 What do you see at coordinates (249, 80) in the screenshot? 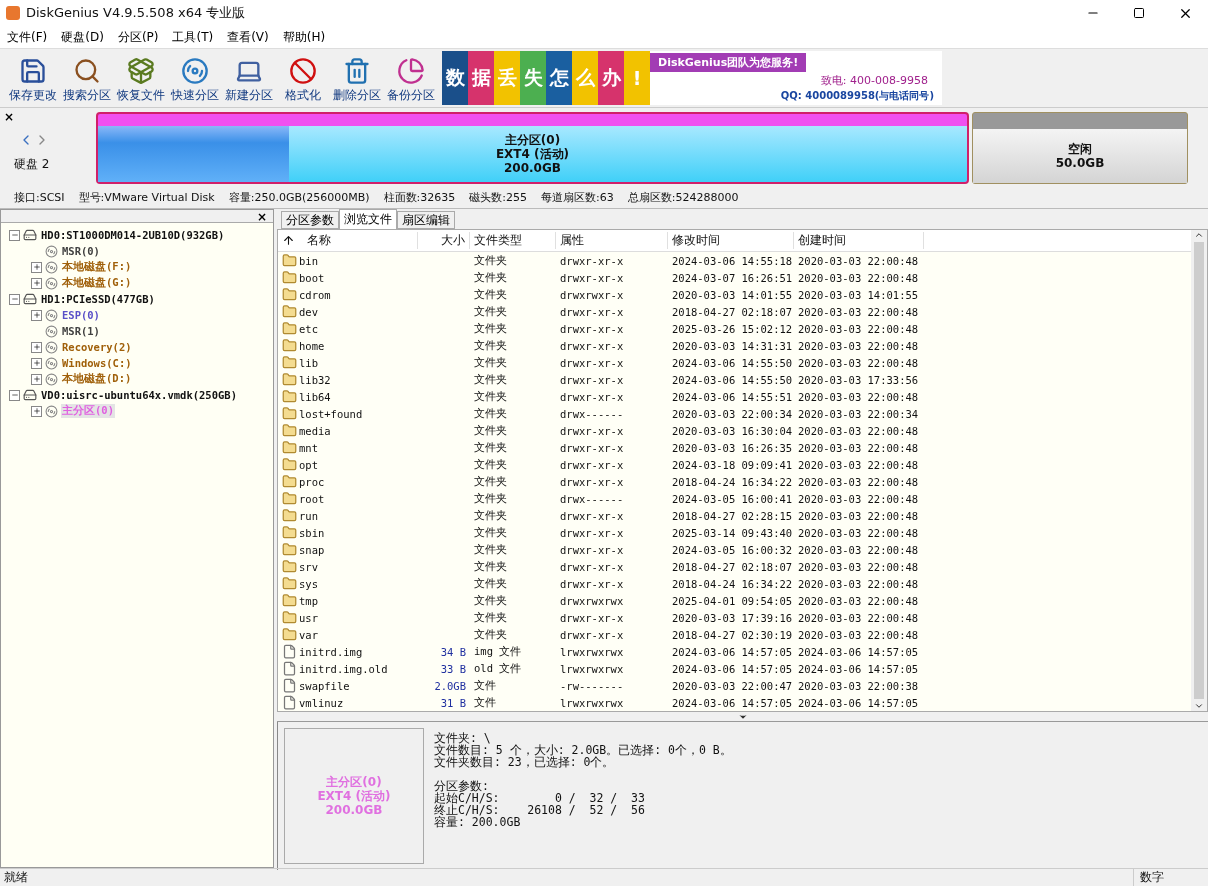
I see `toolbar-button: 新建分区` at bounding box center [249, 80].